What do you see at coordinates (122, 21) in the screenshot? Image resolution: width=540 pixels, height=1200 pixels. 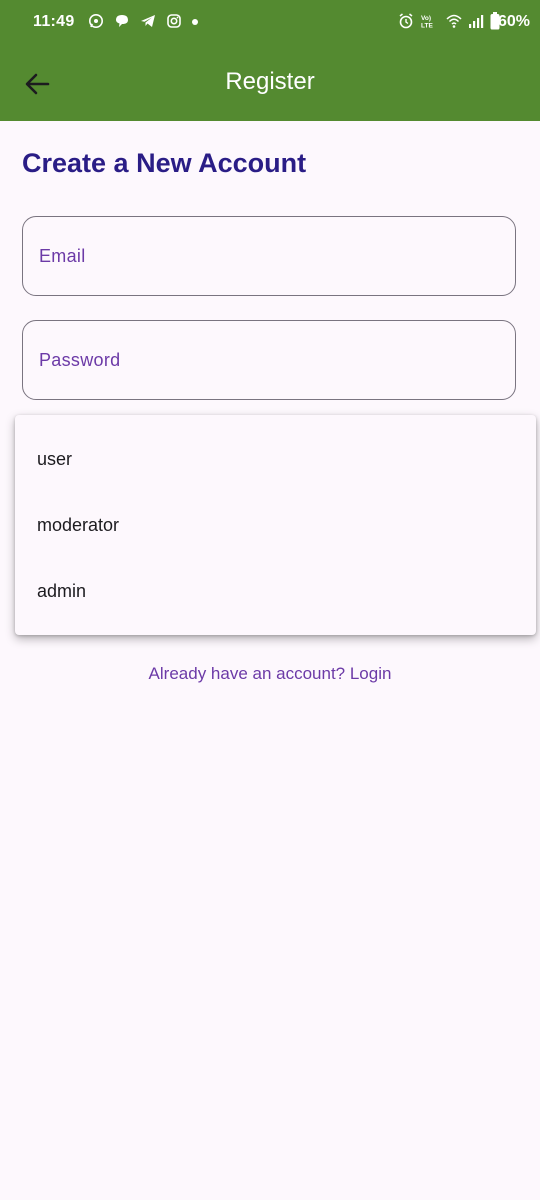 I see `chat-bubble-icon` at bounding box center [122, 21].